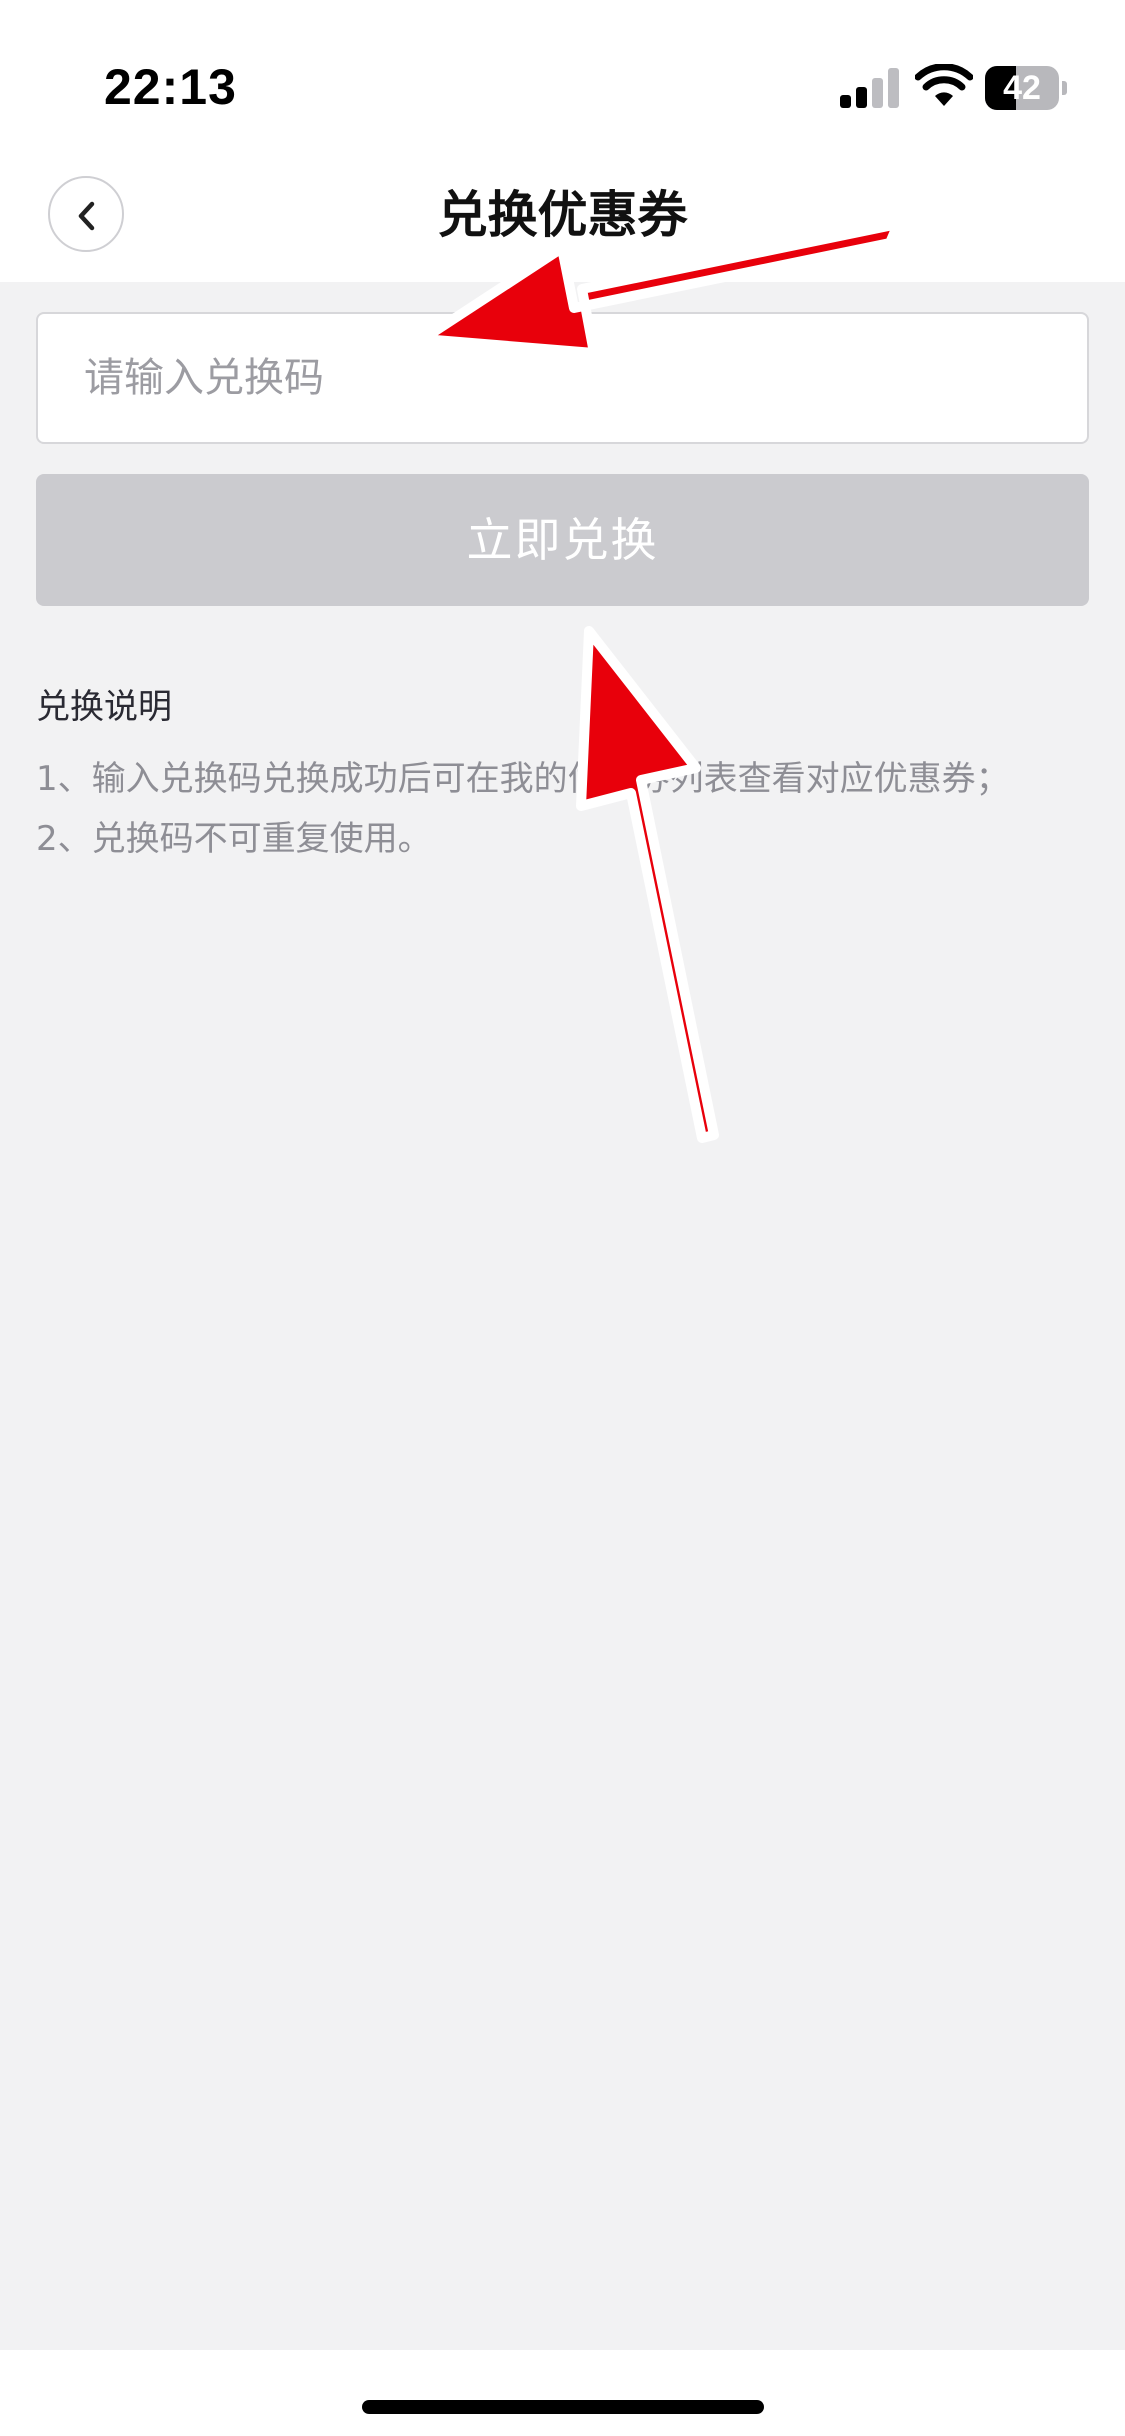 Image resolution: width=1125 pixels, height=2436 pixels. What do you see at coordinates (562, 2393) in the screenshot?
I see `home-indicator-area` at bounding box center [562, 2393].